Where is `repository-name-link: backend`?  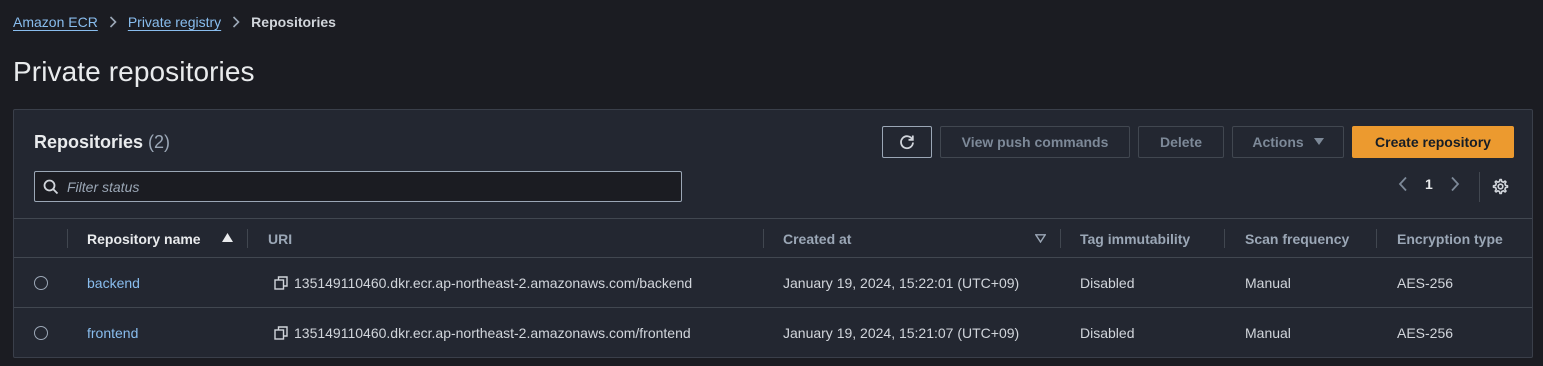
repository-name-link: backend is located at coordinates (113, 283).